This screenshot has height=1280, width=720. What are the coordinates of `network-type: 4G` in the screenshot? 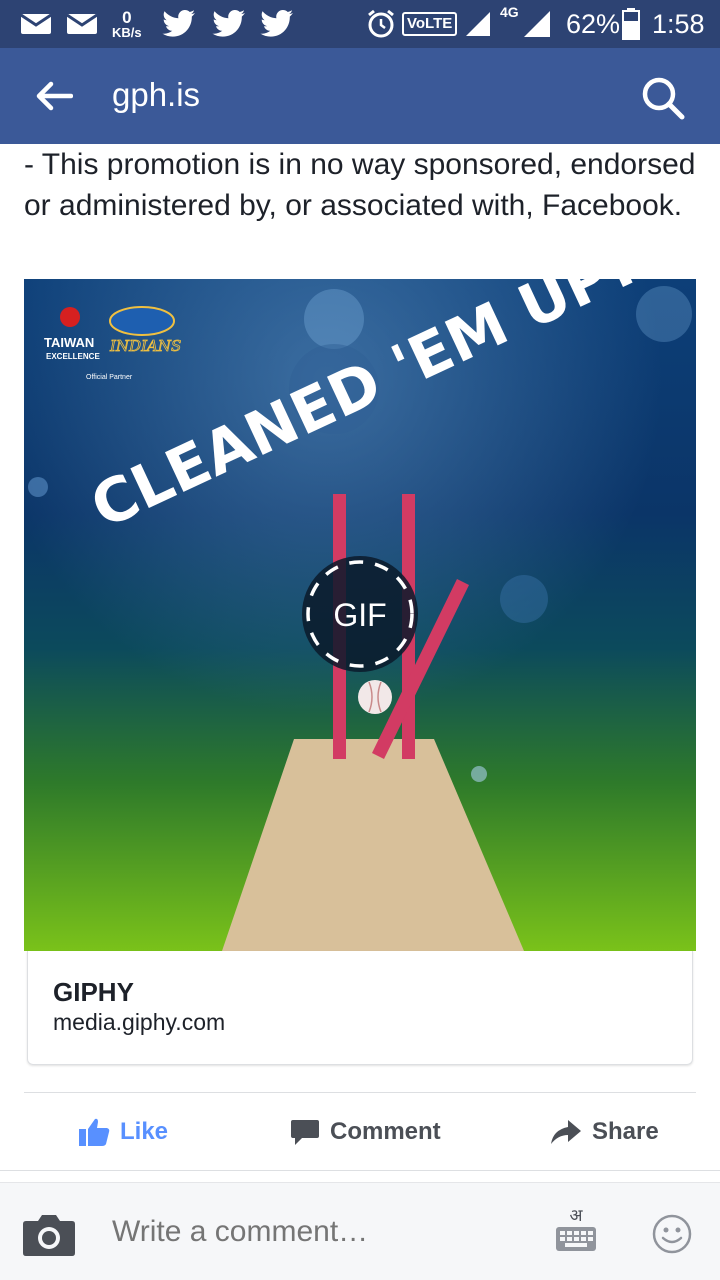 It's located at (509, 12).